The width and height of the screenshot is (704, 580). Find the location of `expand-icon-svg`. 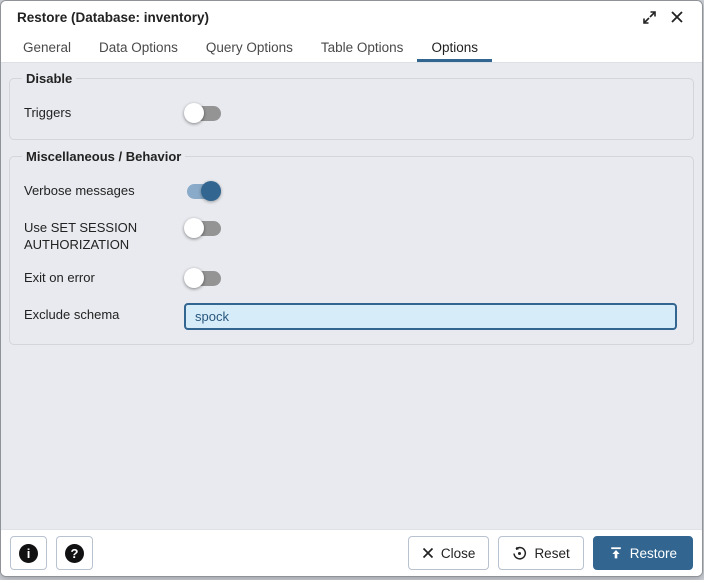

expand-icon-svg is located at coordinates (649, 17).